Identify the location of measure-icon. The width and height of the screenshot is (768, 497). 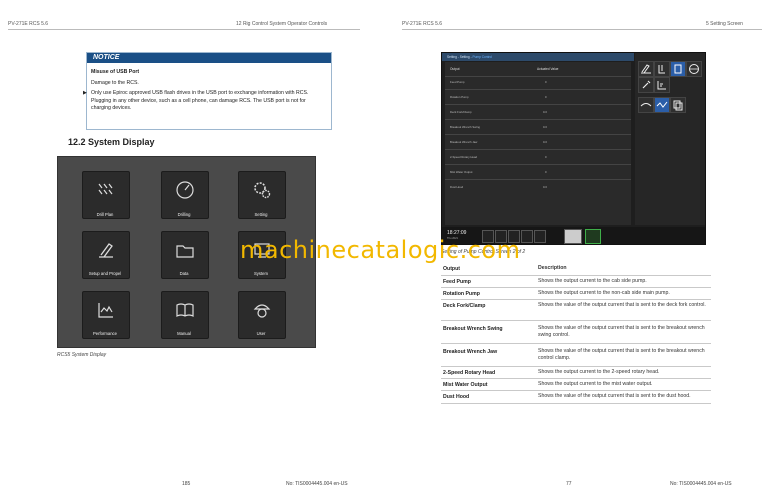
(661, 85).